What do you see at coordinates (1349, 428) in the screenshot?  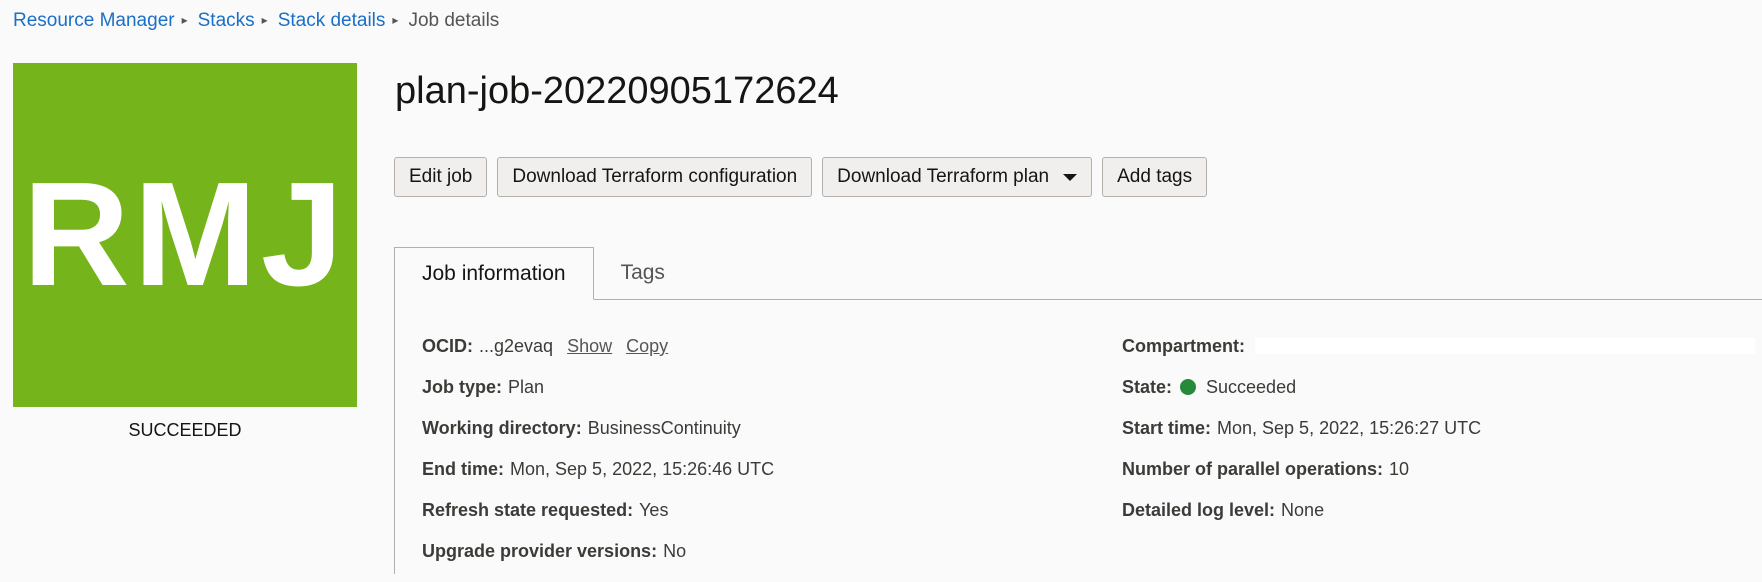 I see `start-time-value: Mon, Sep 5, 2022, 15:26:27 UTC` at bounding box center [1349, 428].